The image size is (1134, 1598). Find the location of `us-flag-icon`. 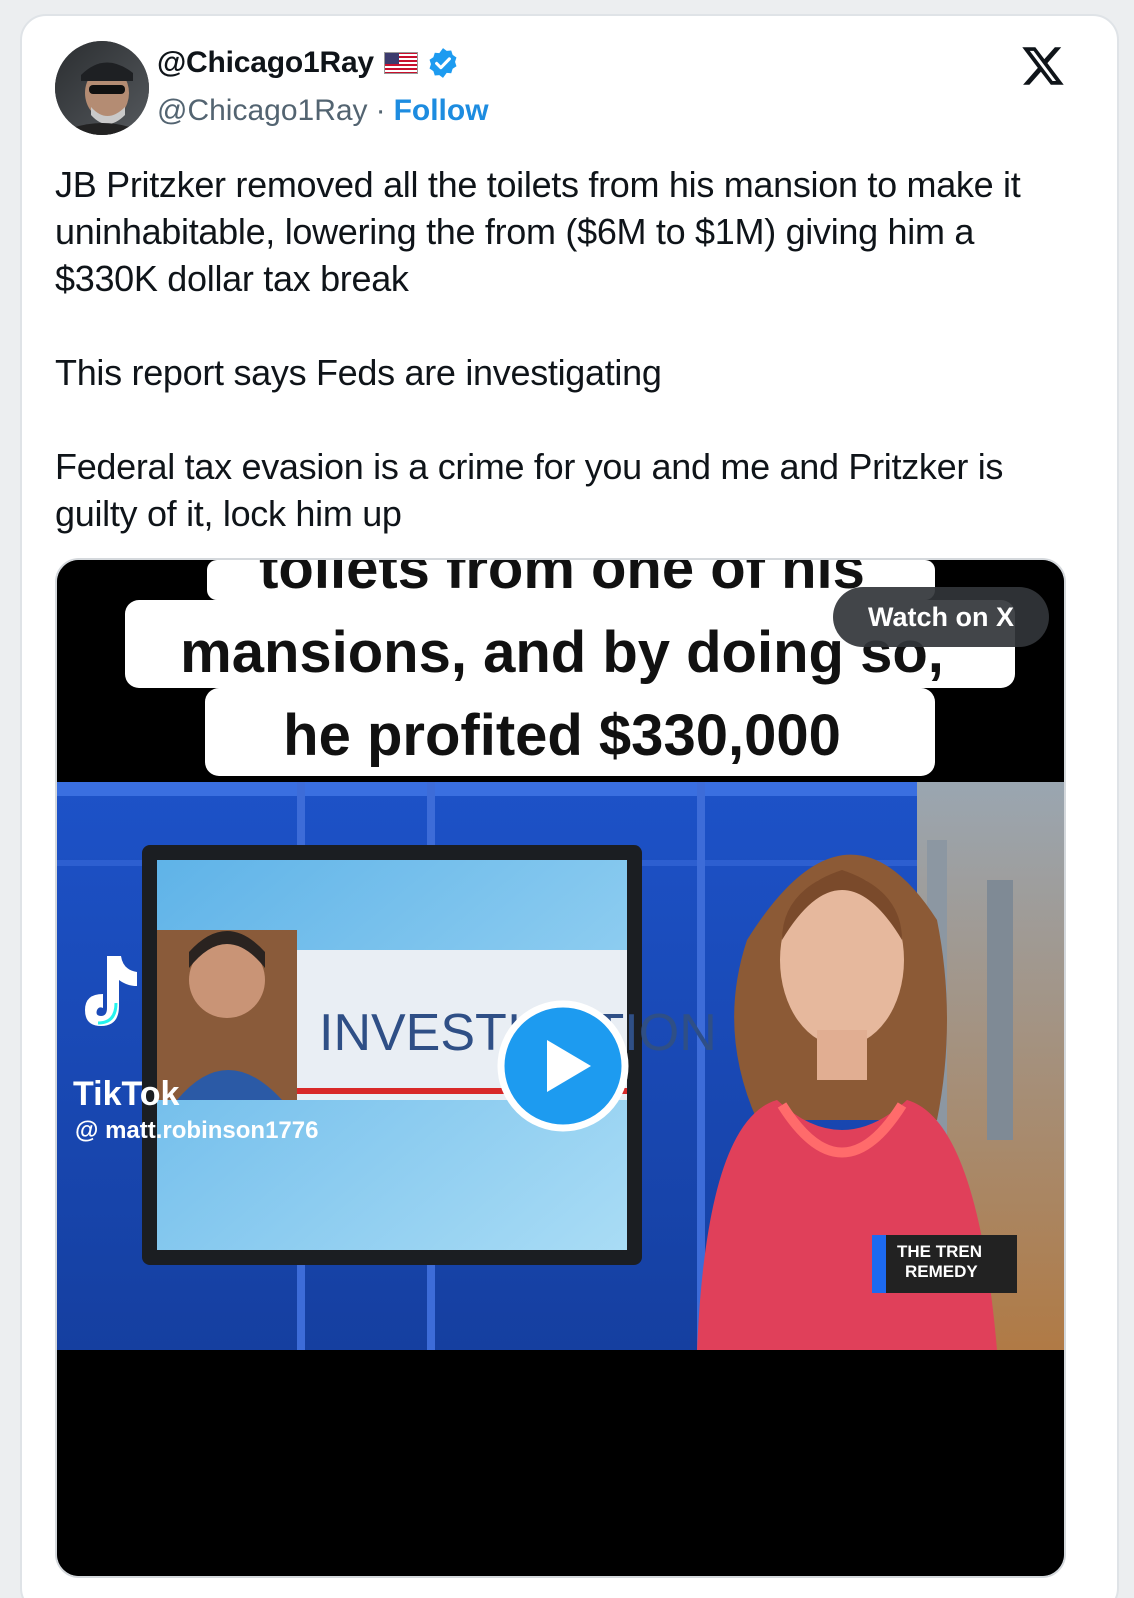

us-flag-icon is located at coordinates (400, 63).